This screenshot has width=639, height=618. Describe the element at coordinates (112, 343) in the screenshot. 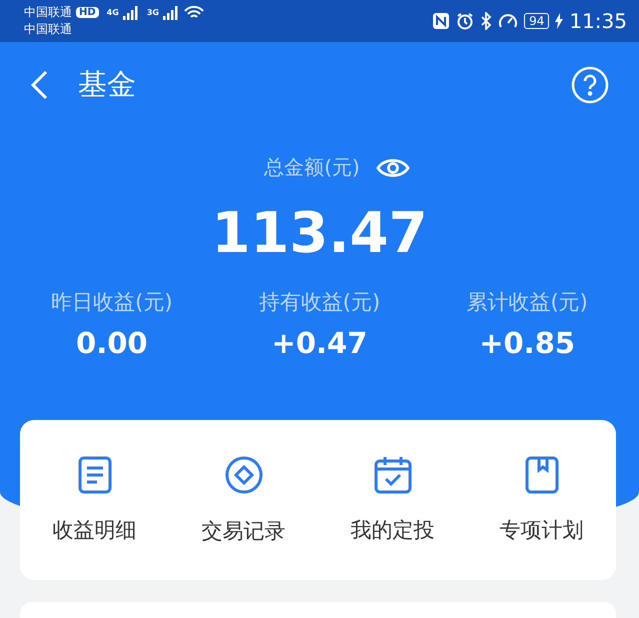

I see `stat-value: 0.00` at that location.